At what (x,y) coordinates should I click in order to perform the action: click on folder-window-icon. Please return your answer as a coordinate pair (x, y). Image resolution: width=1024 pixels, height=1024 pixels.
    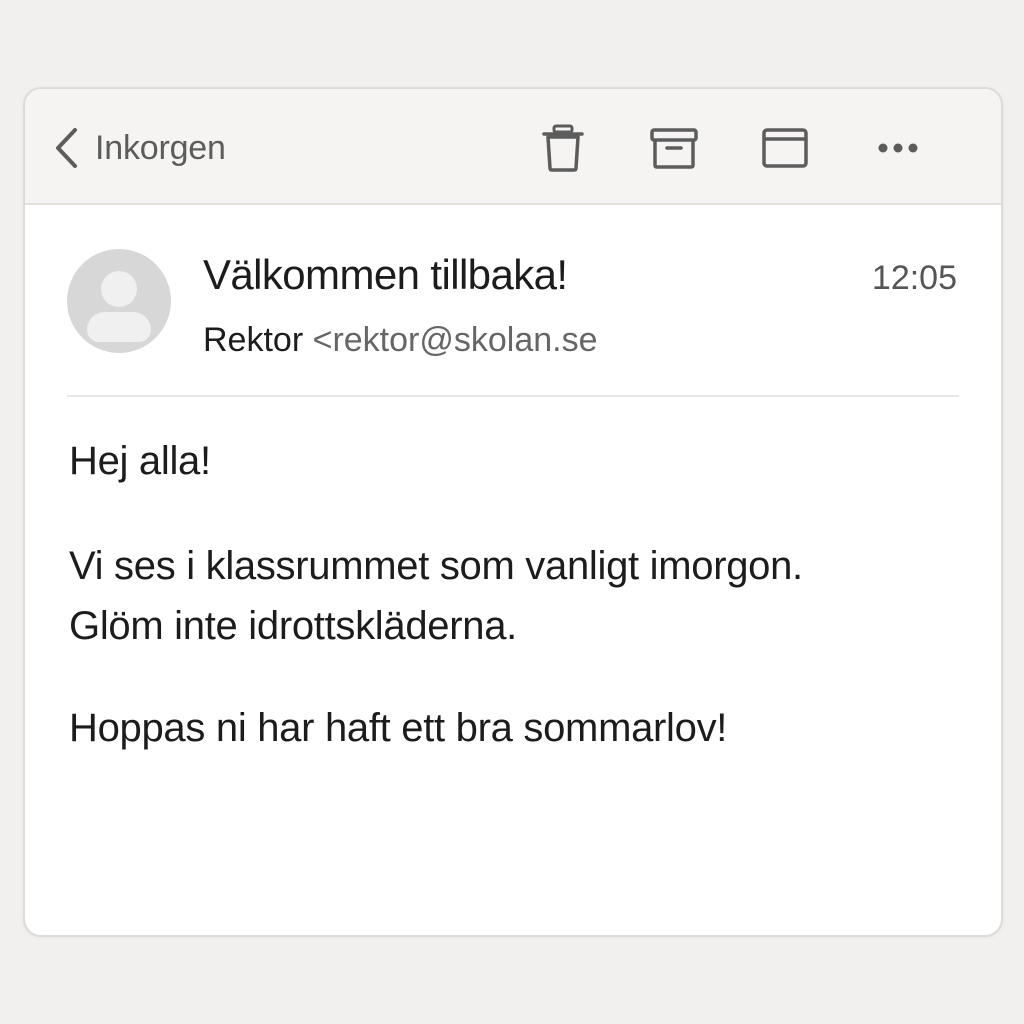
    Looking at the image, I should click on (785, 148).